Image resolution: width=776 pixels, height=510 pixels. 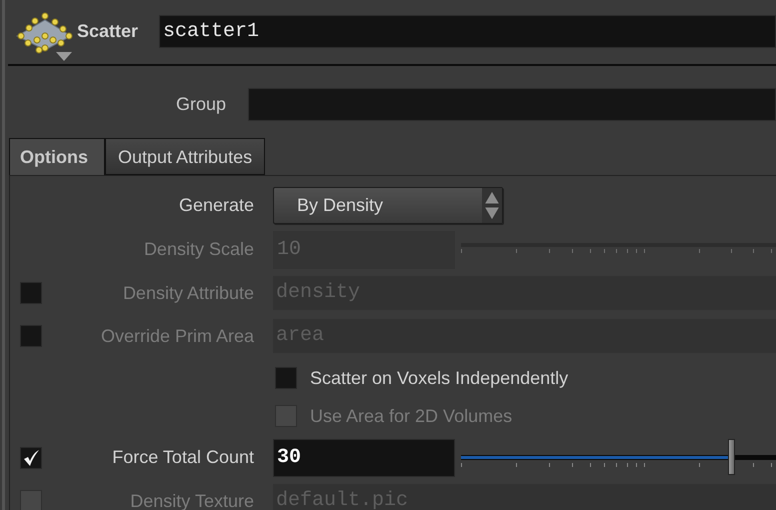 What do you see at coordinates (188, 292) in the screenshot?
I see `parameter-label: Density Attribute` at bounding box center [188, 292].